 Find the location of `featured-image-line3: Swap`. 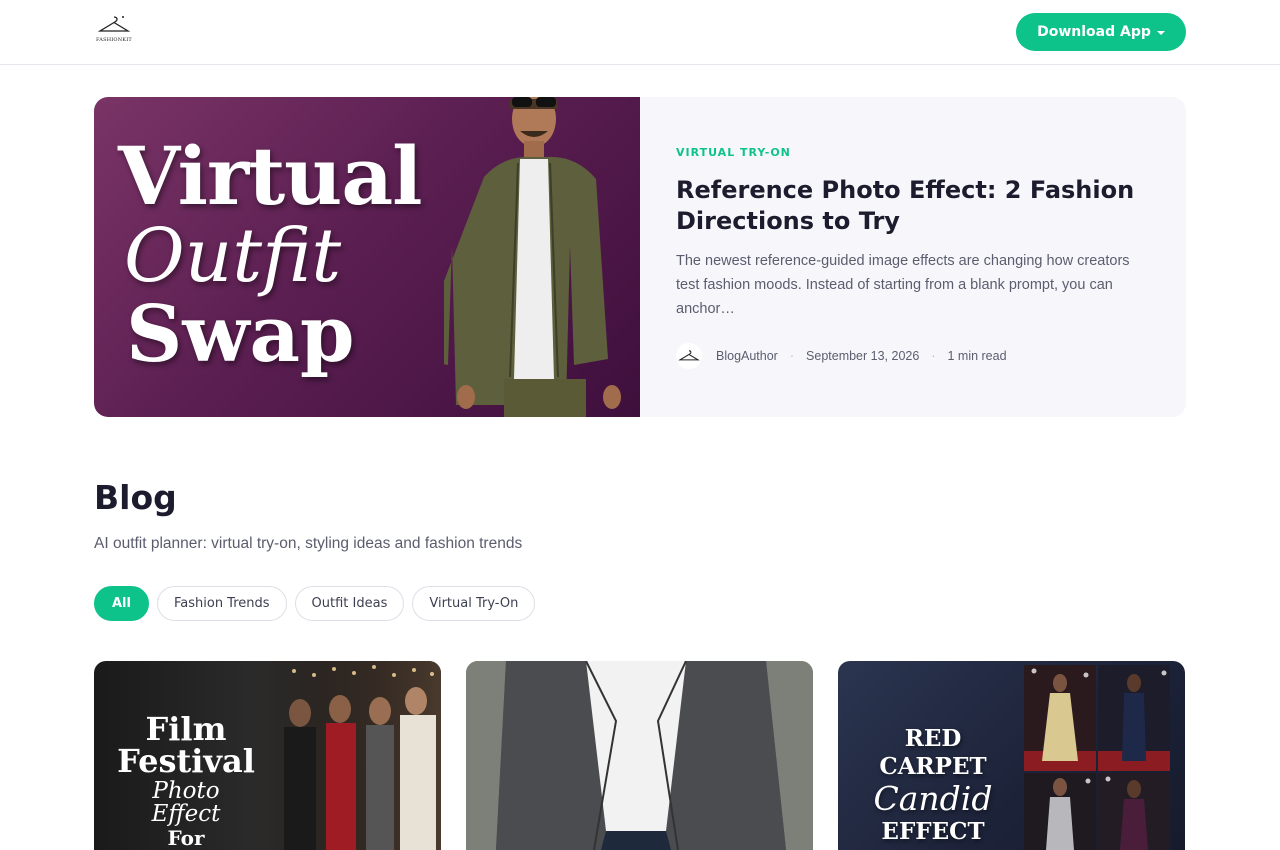

featured-image-line3: Swap is located at coordinates (240, 334).